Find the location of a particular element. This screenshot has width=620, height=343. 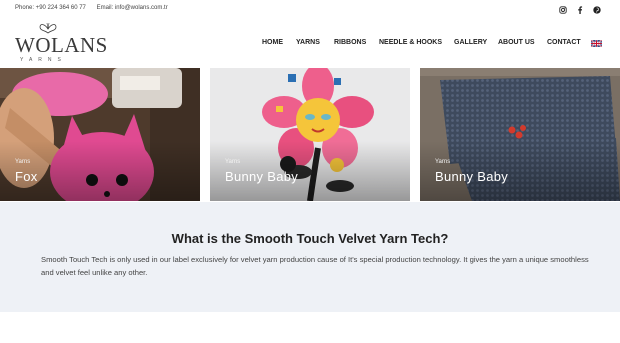

nav-needle-hooks: NEEDLE & HOOKS is located at coordinates (410, 42).